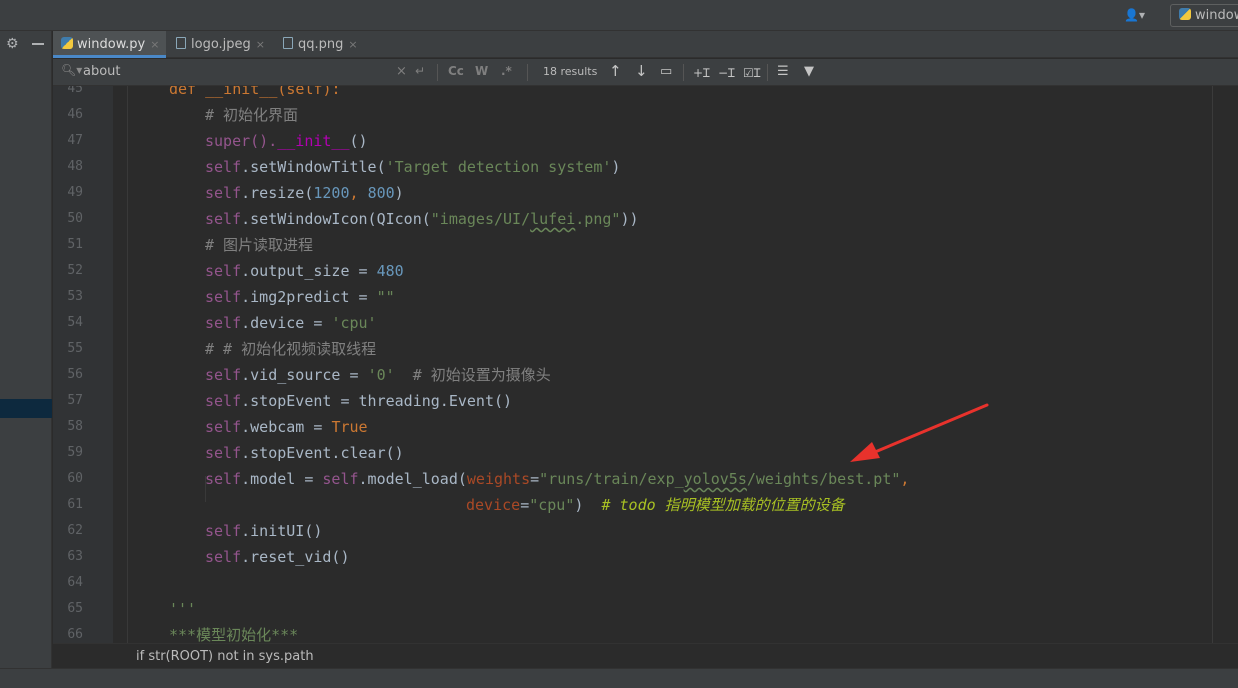  I want to click on gear-icon: ⚙, so click(12, 44).